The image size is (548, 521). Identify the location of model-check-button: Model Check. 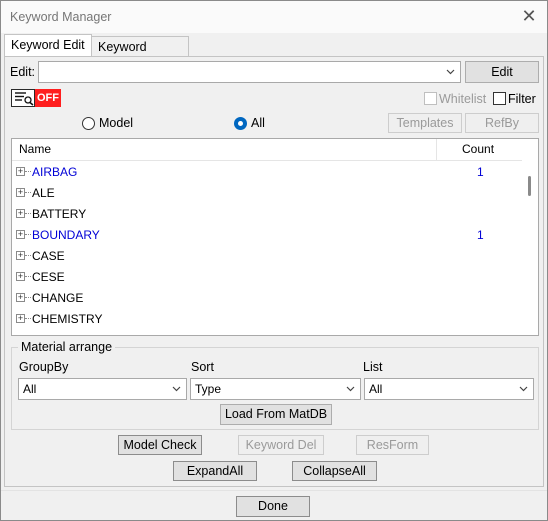
(160, 445).